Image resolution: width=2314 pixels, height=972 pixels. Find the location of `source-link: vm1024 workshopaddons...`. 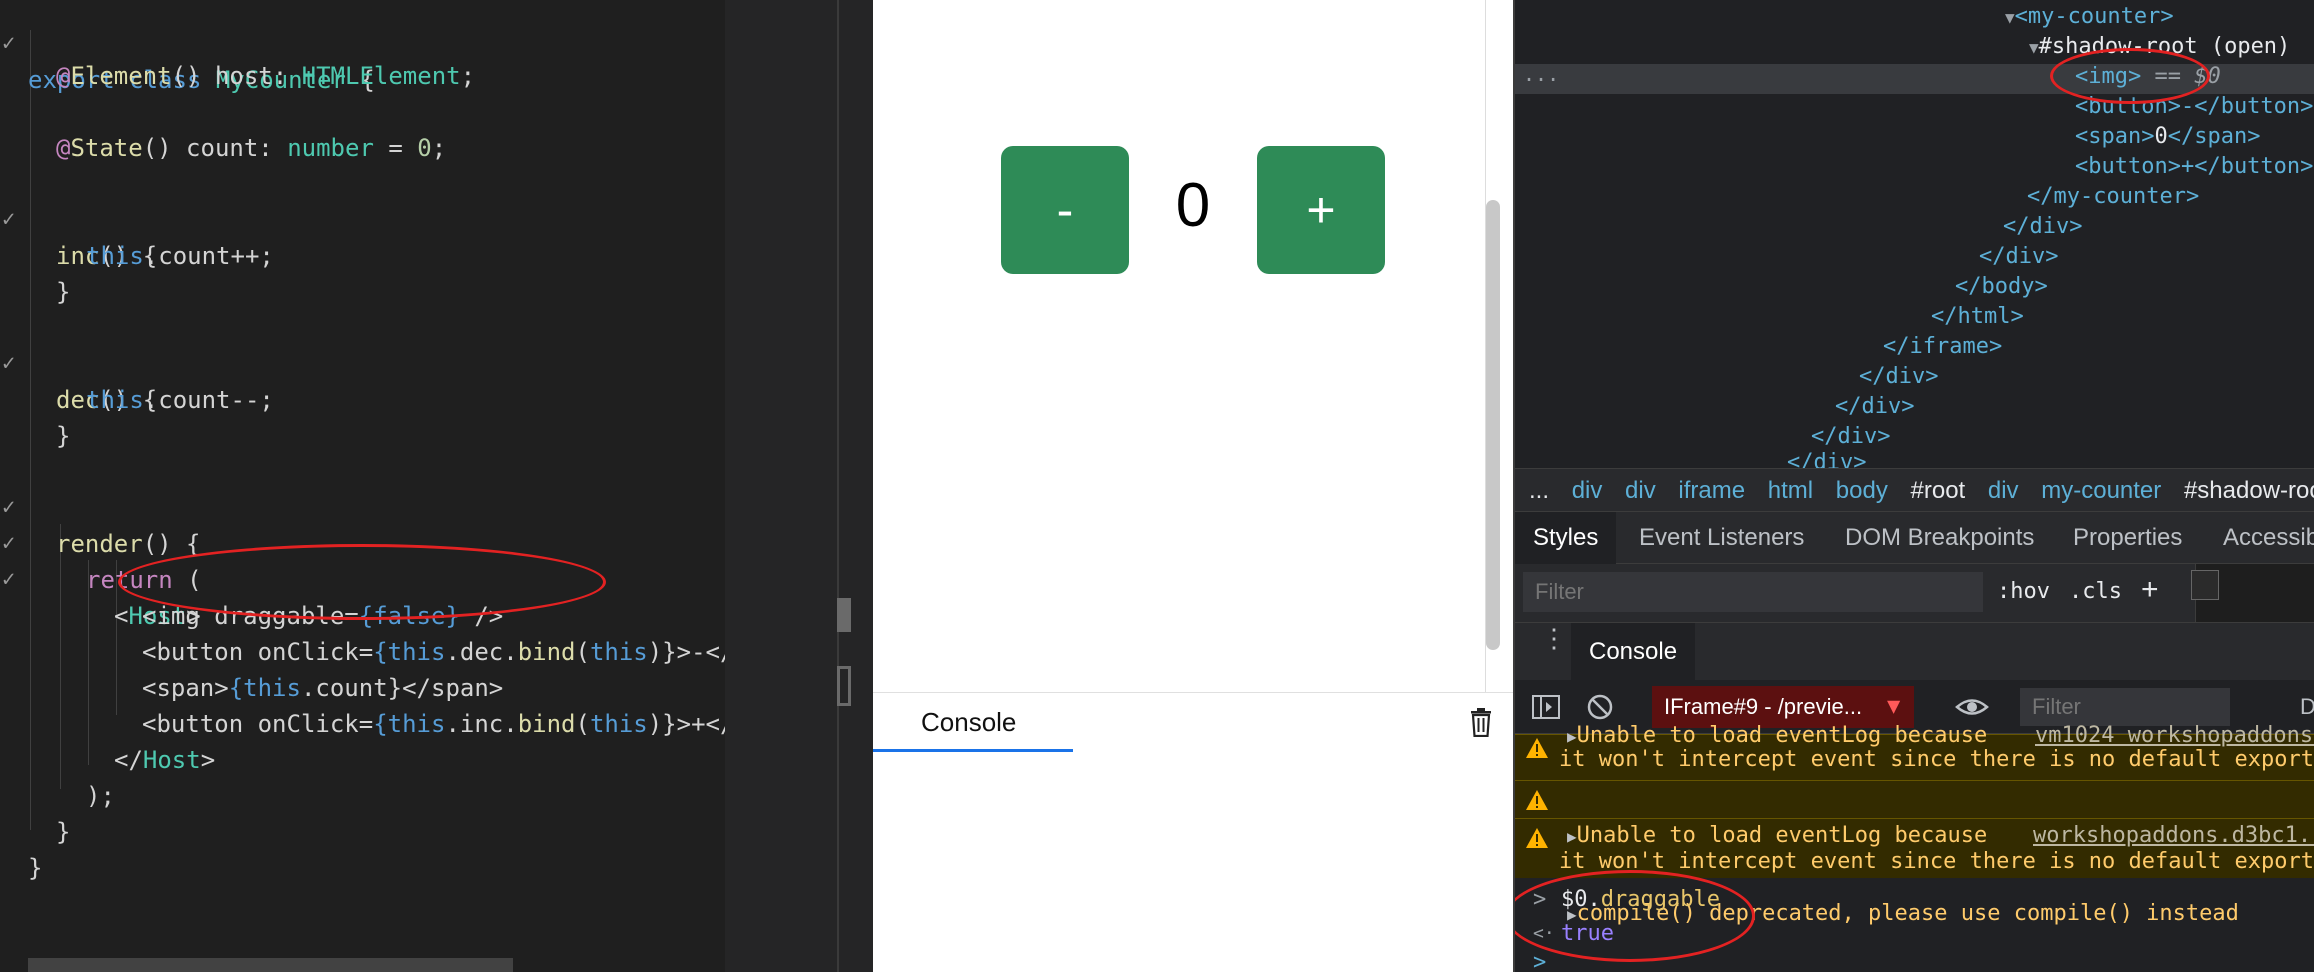

source-link: vm1024 workshopaddons... is located at coordinates (2174, 736).